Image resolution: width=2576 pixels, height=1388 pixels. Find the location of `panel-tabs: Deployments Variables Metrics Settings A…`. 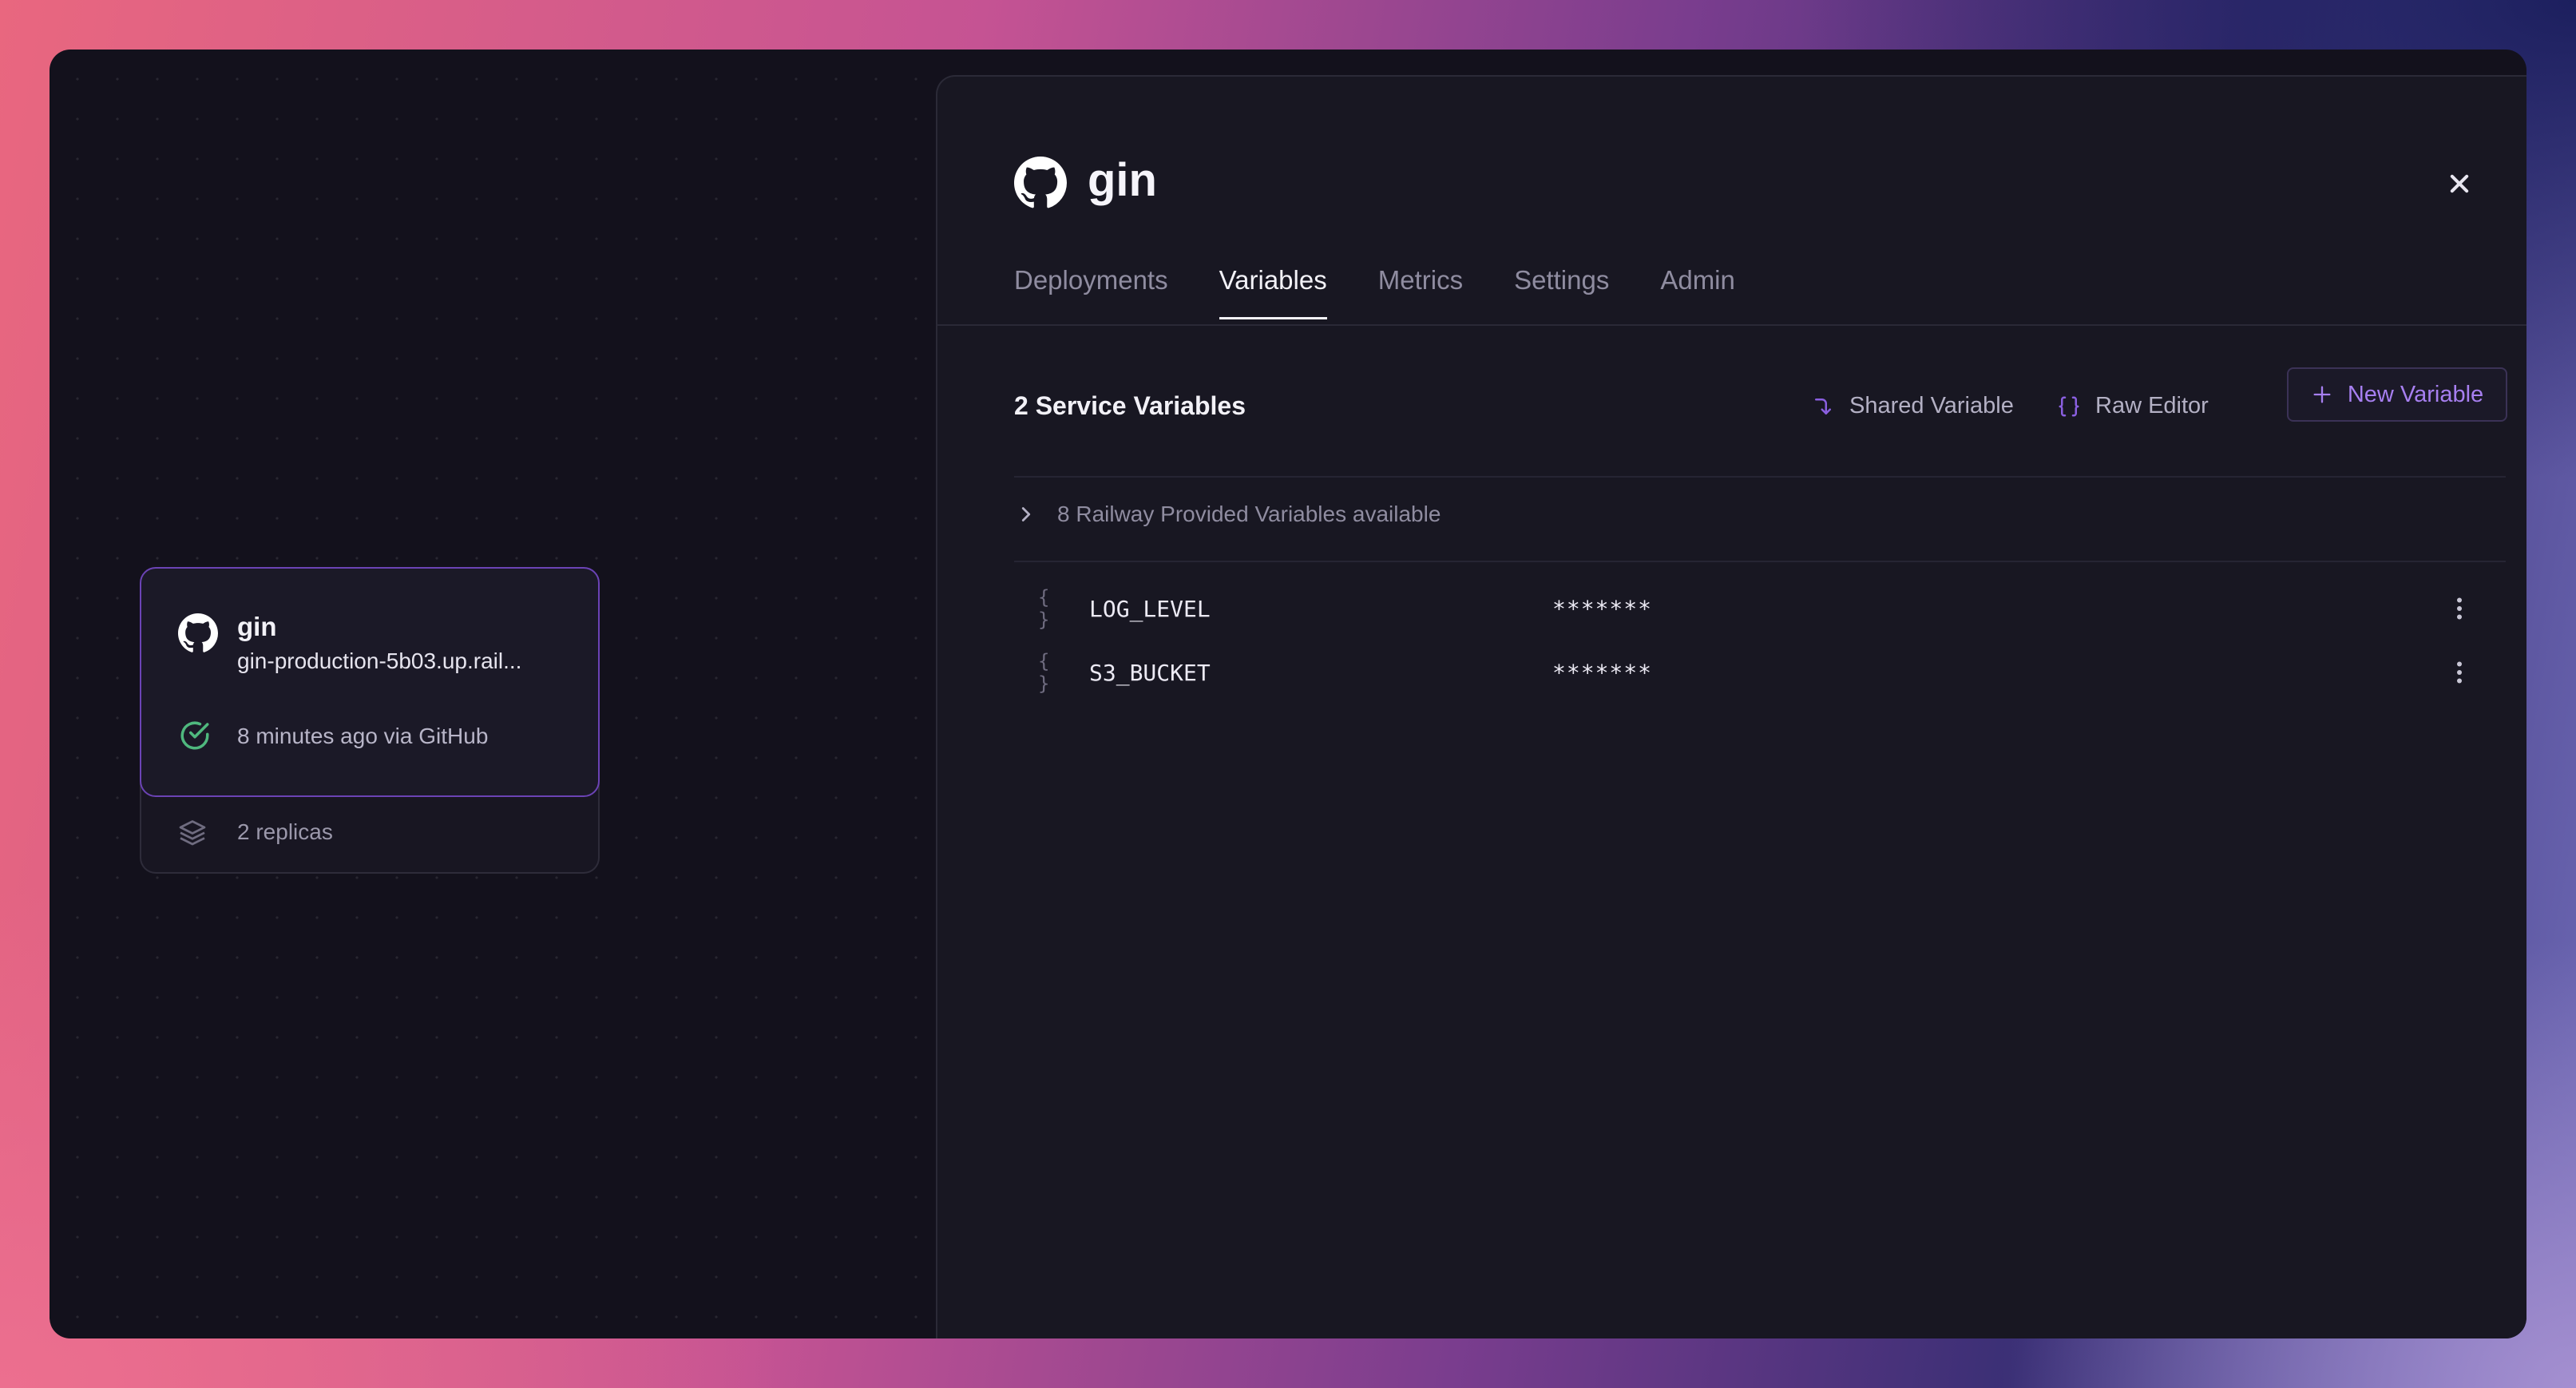

panel-tabs: Deployments Variables Metrics Settings A… is located at coordinates (1374, 292).